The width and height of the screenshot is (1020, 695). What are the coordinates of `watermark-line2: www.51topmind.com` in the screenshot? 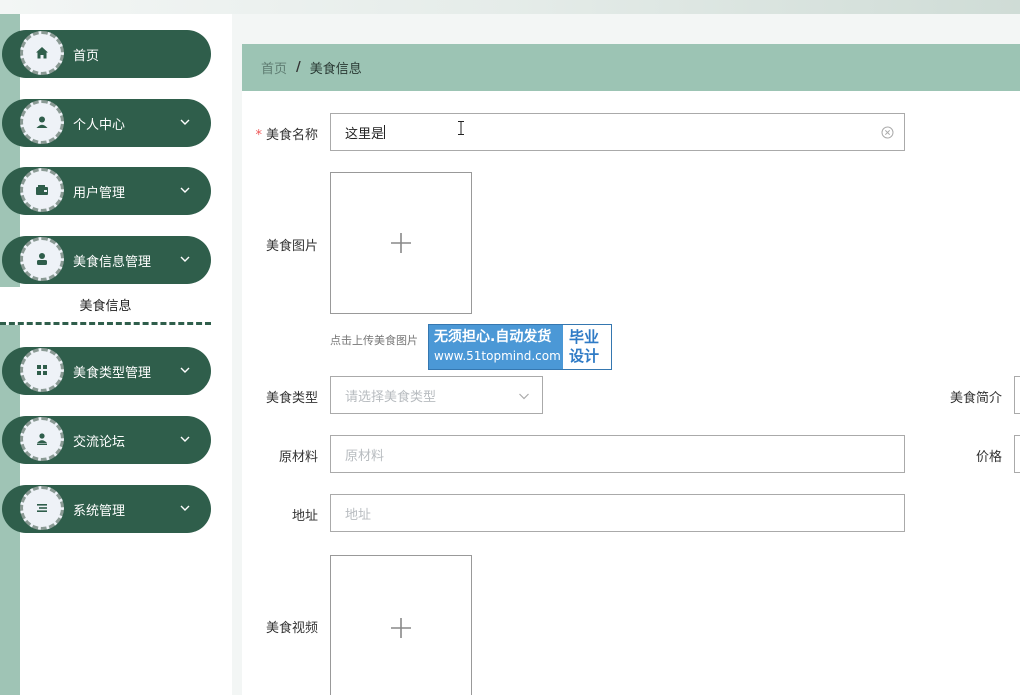 It's located at (497, 356).